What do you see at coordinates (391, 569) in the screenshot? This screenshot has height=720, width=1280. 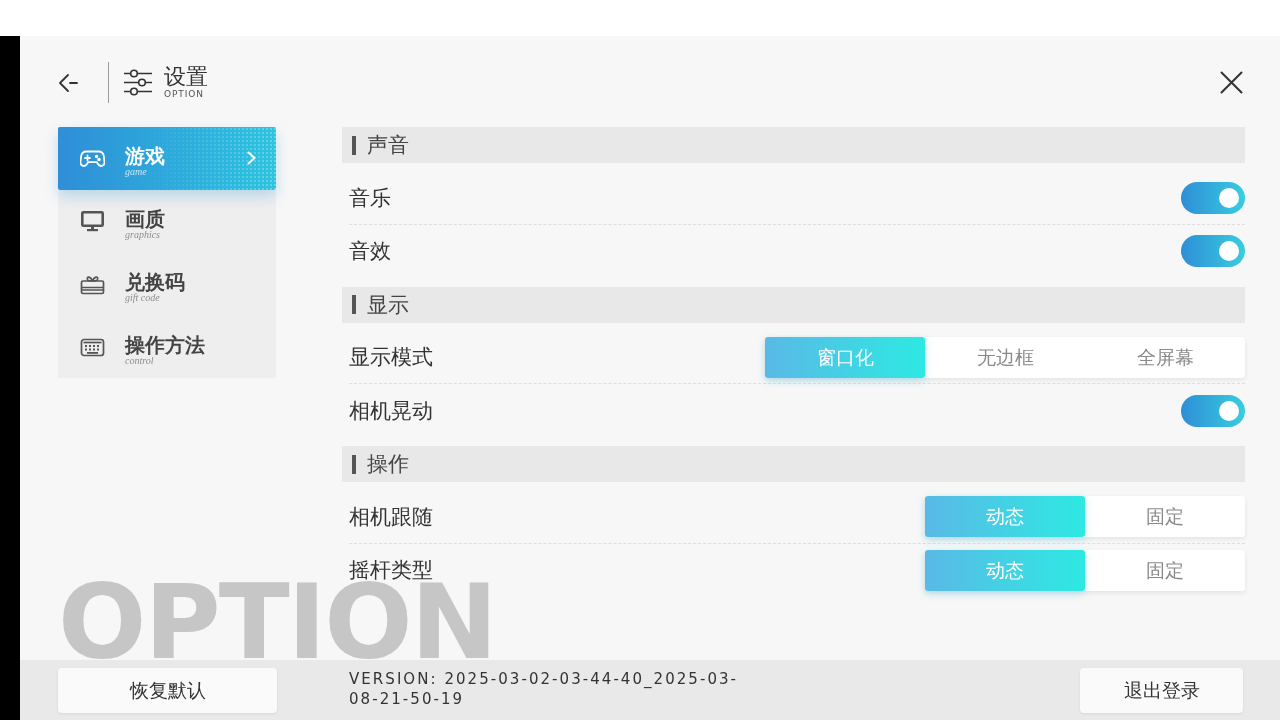 I see `setting-label: 摇杆类型` at bounding box center [391, 569].